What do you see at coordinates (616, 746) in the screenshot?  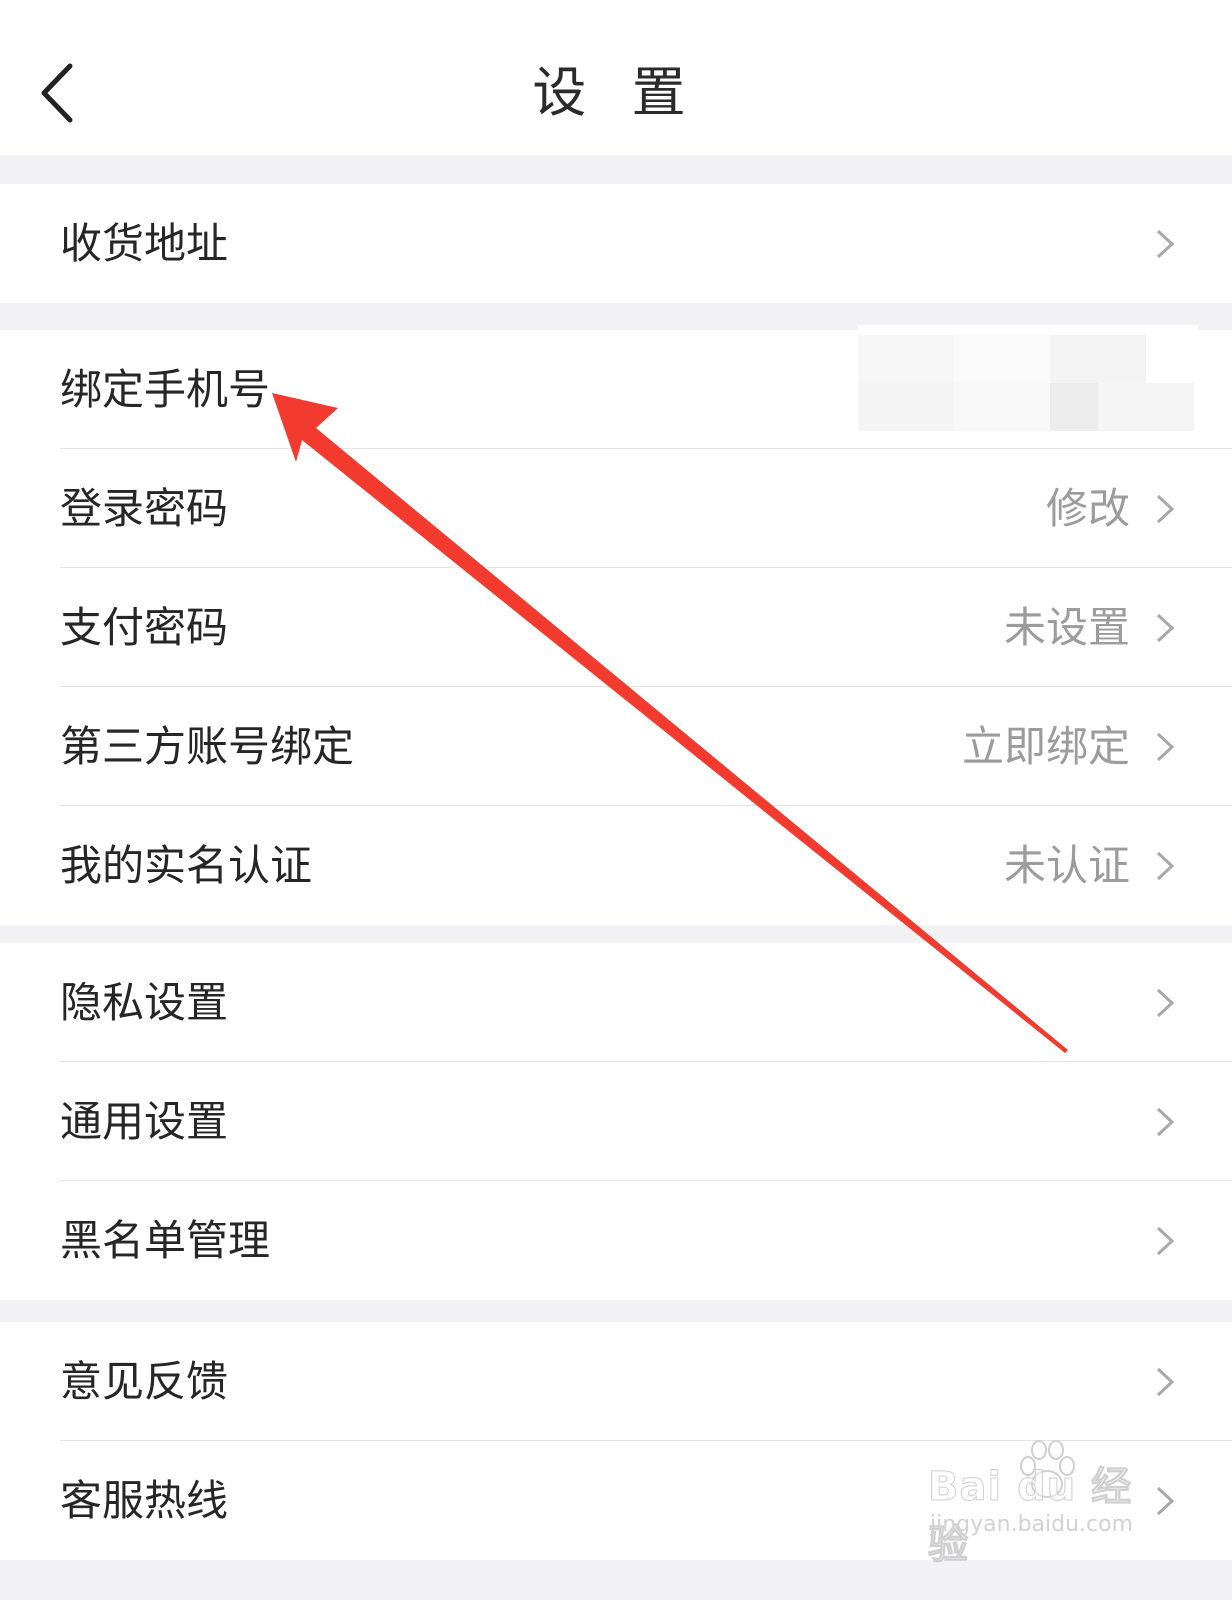 I see `settings-item-third-party-binding: 第三方账号绑定 立即绑定` at bounding box center [616, 746].